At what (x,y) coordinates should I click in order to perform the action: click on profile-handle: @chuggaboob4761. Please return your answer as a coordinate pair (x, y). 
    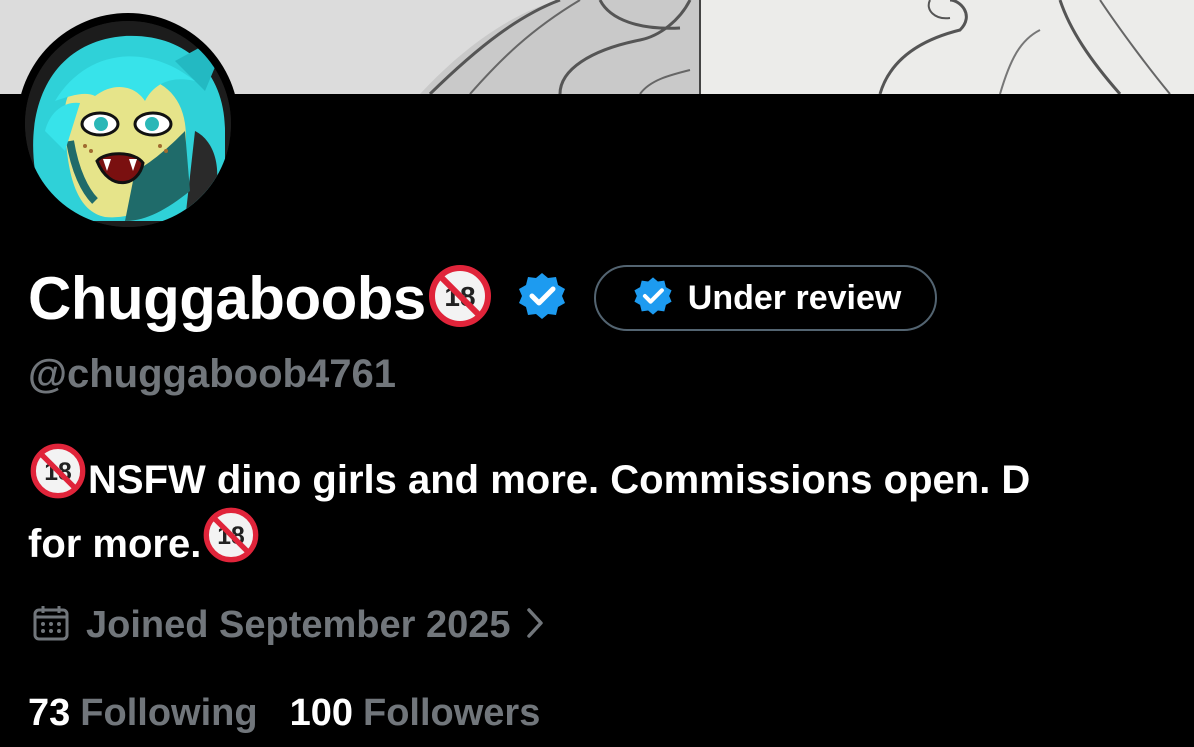
    Looking at the image, I should click on (212, 374).